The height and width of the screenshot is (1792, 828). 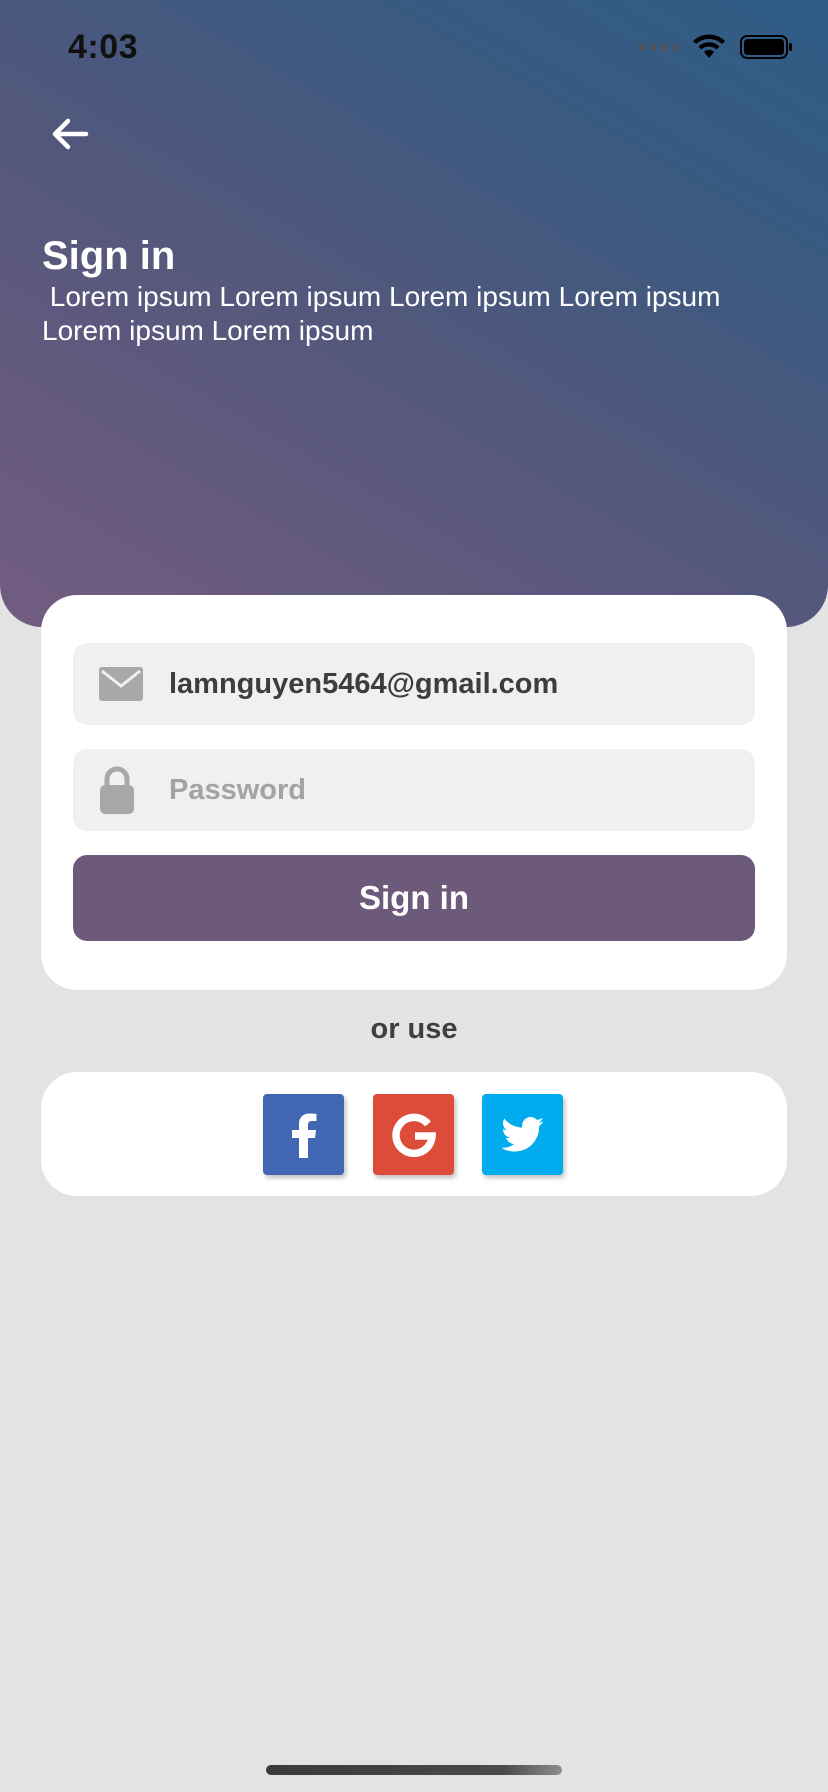 I want to click on twitter-button, so click(x=522, y=1134).